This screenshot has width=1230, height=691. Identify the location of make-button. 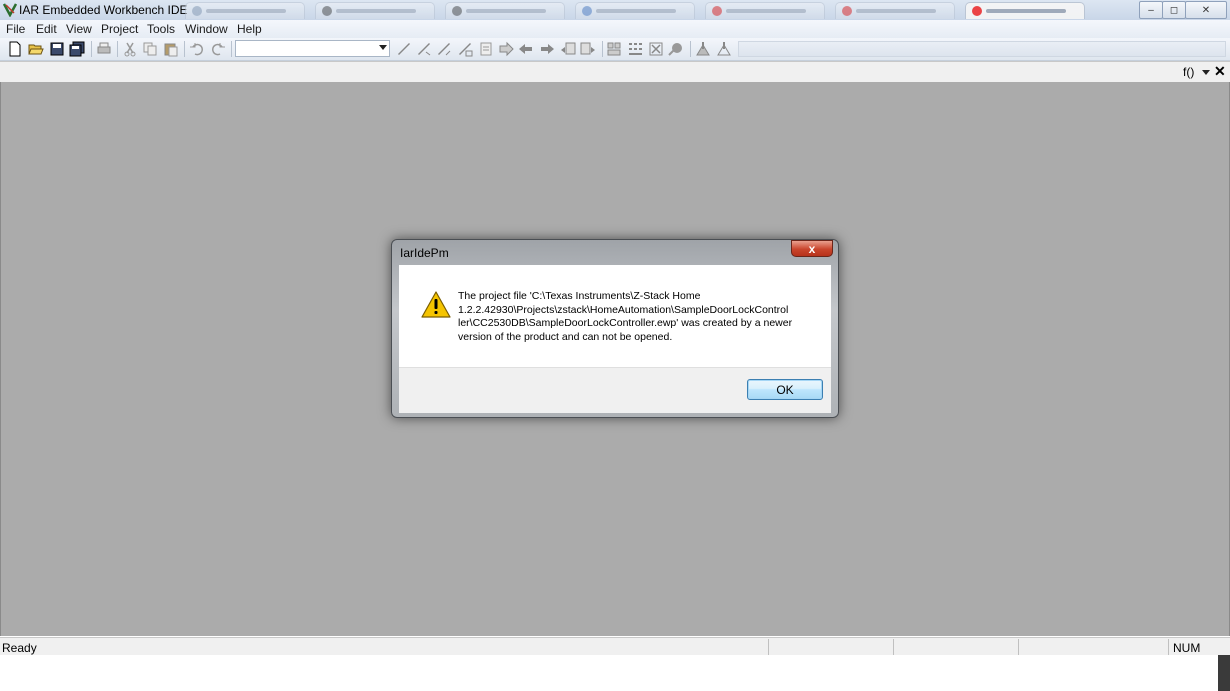
(588, 49).